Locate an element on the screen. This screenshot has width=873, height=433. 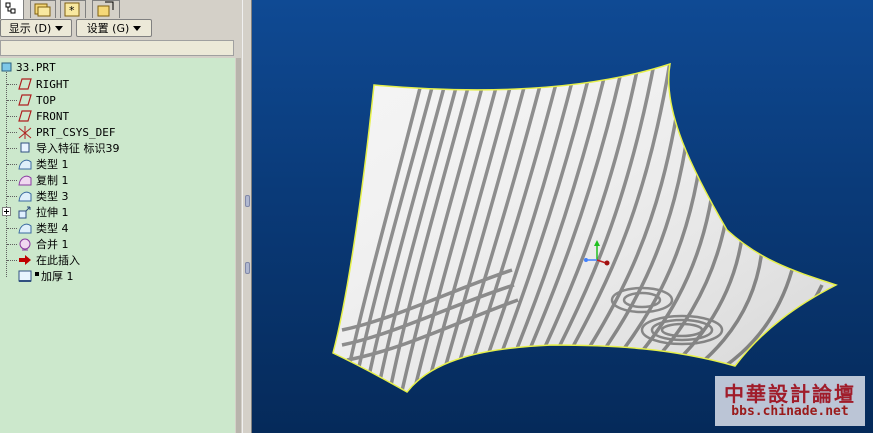
tree-item-front-plane: FRONT is located at coordinates (117, 116).